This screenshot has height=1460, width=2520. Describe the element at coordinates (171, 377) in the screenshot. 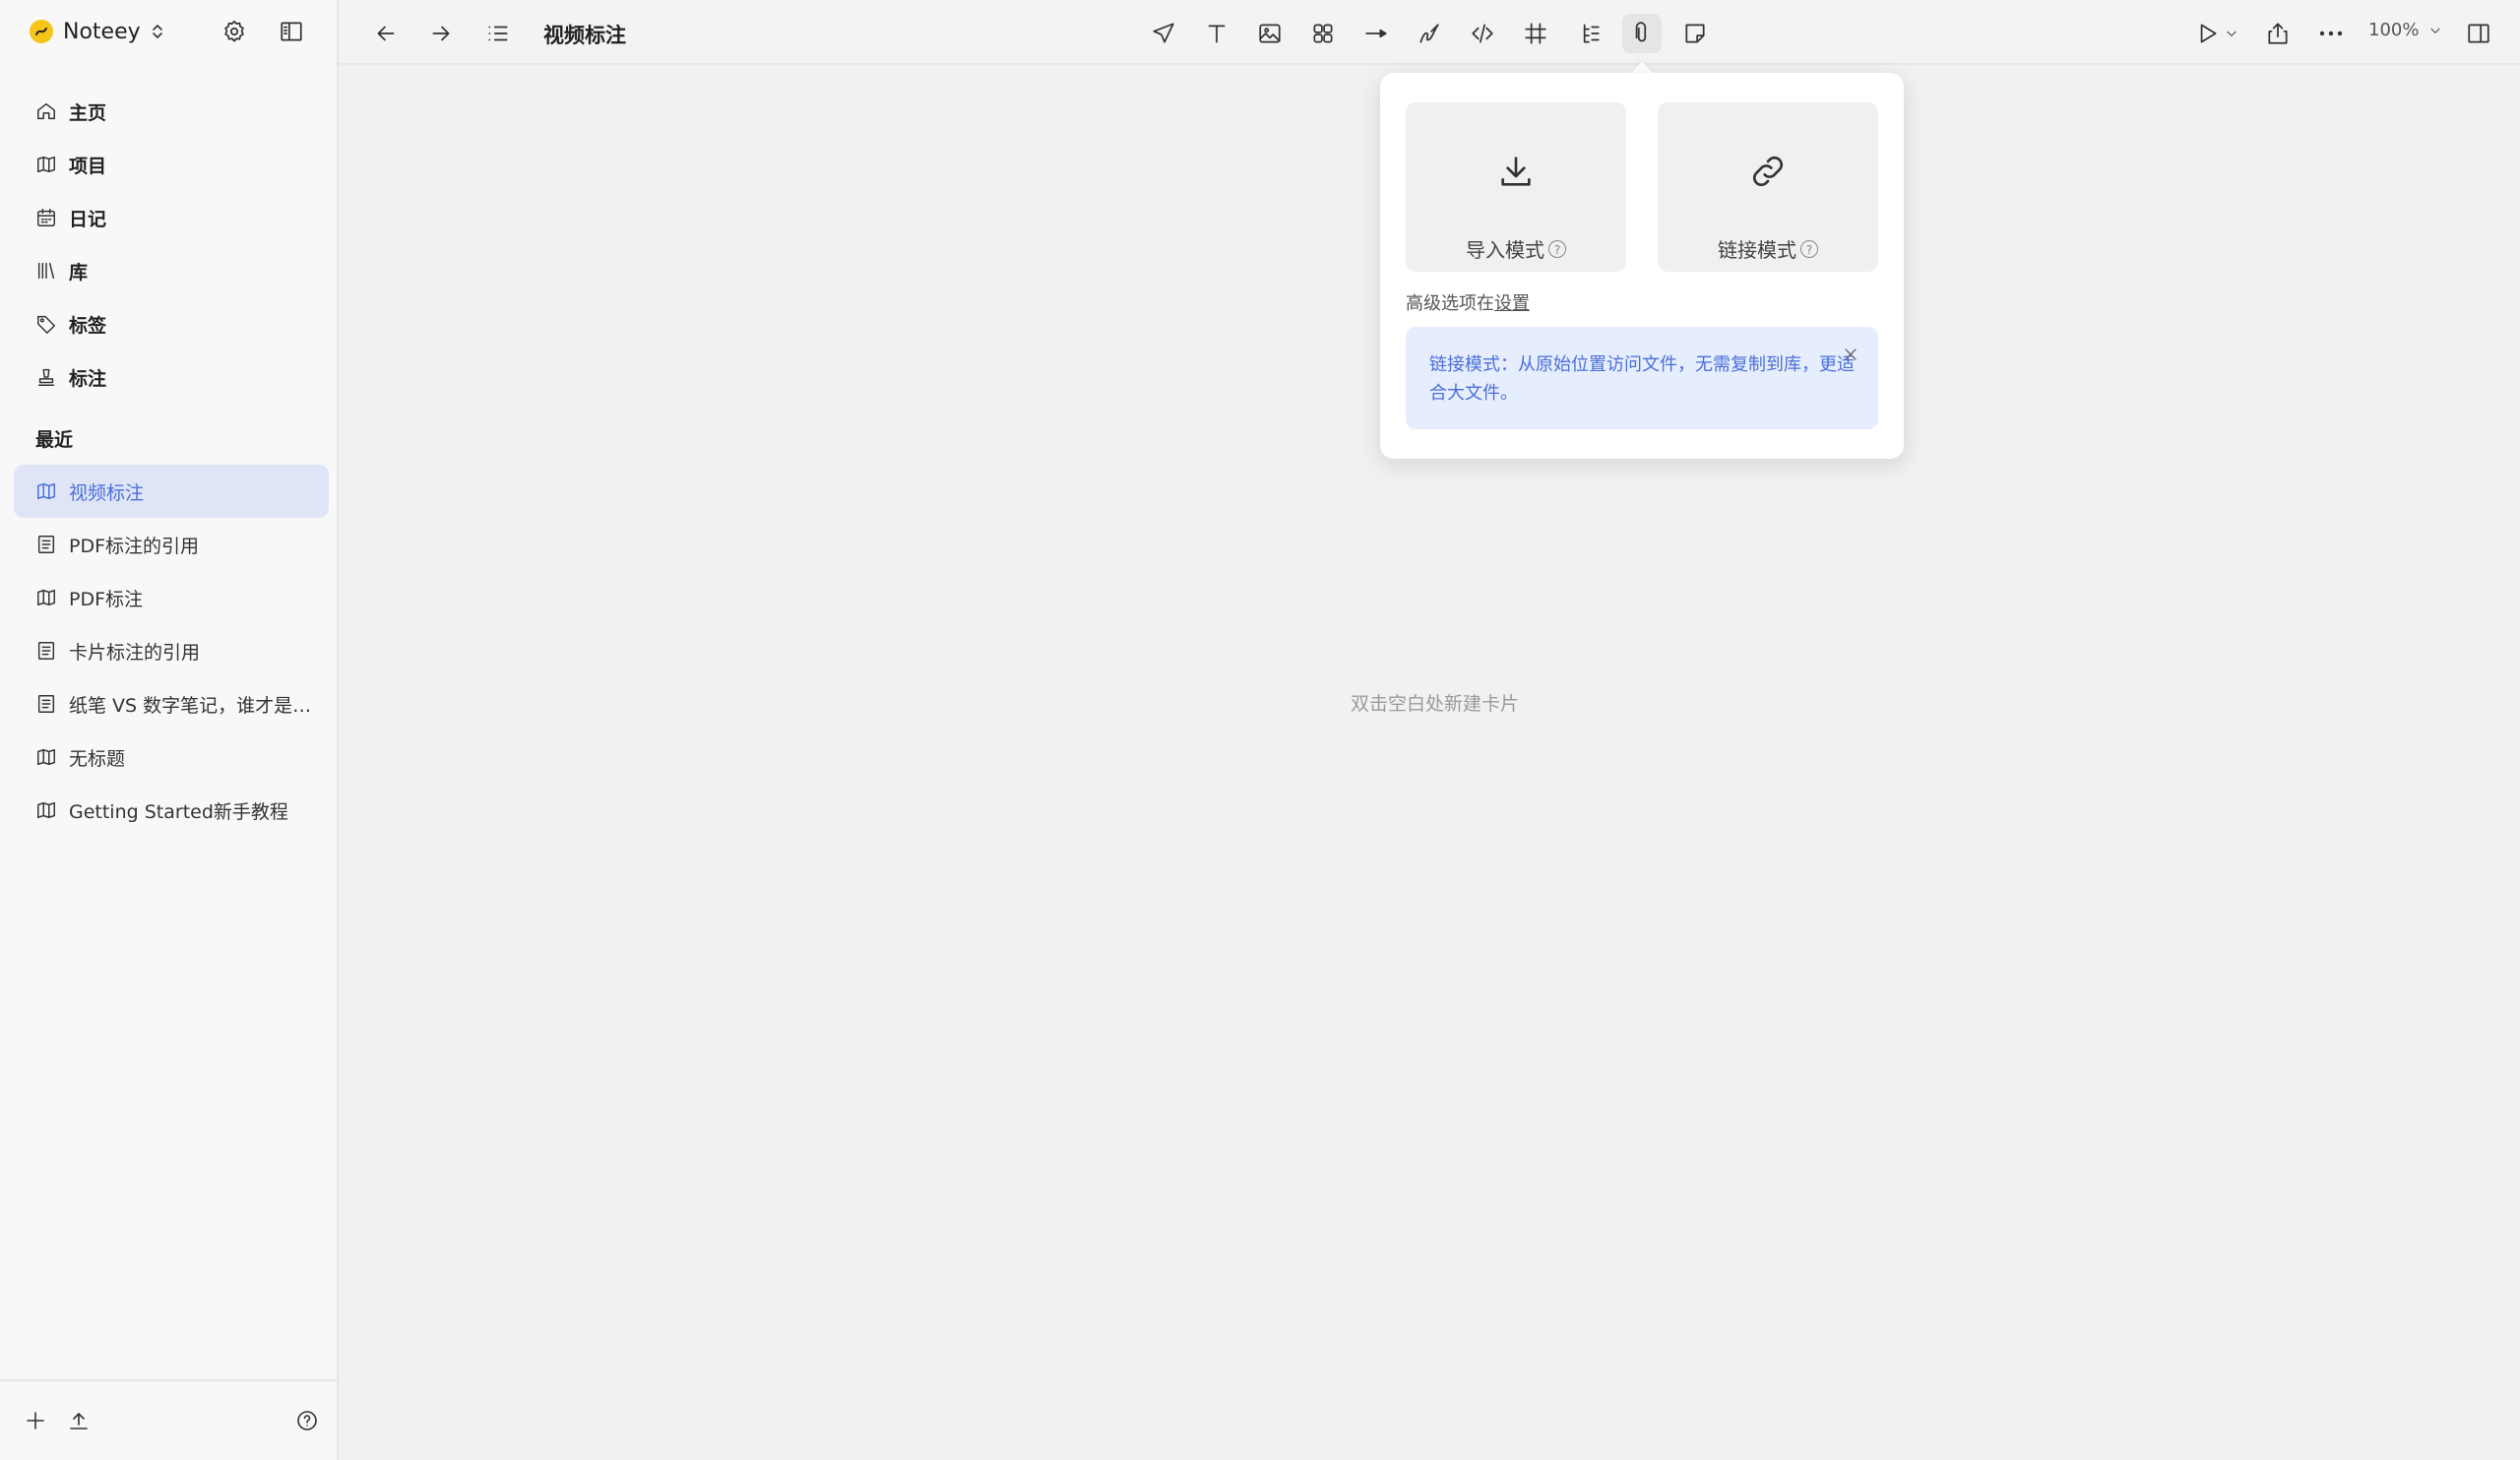

I see `nav-item-annotations: 标注` at that location.